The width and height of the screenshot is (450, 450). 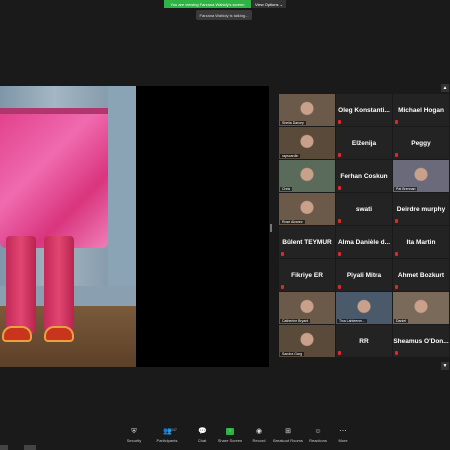 What do you see at coordinates (167, 435) in the screenshot?
I see `participants-button: 👥 247 Participants` at bounding box center [167, 435].